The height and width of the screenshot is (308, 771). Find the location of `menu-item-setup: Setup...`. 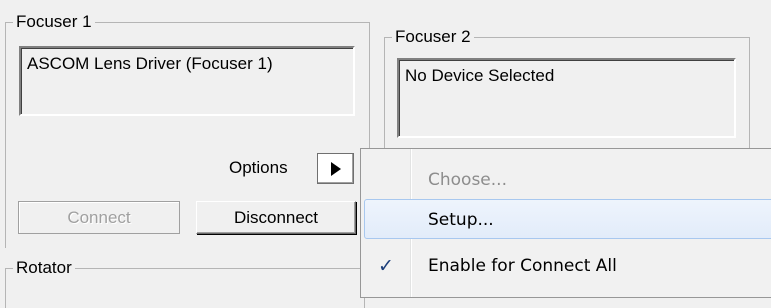

menu-item-setup: Setup... is located at coordinates (567, 219).